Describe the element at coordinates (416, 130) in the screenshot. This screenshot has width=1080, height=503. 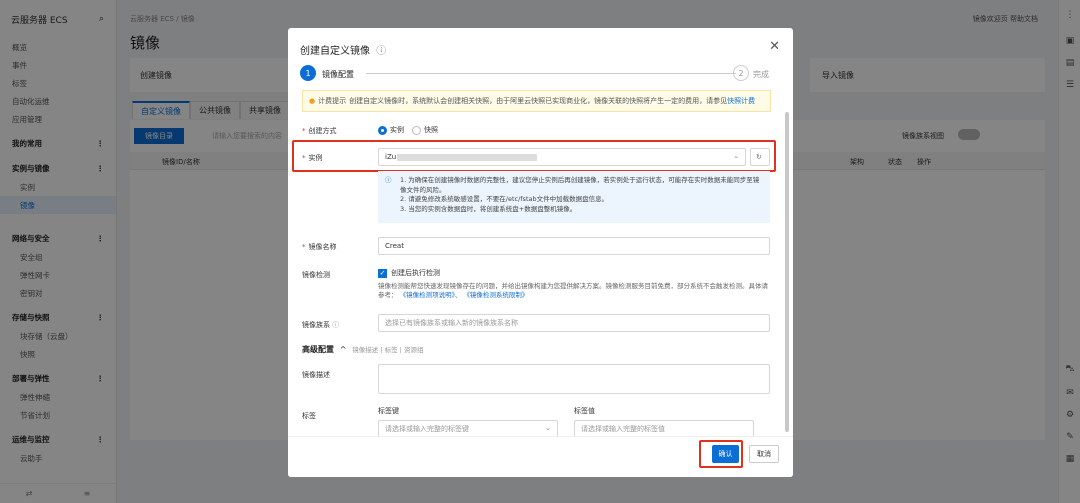
I see `radio-snapshot` at that location.